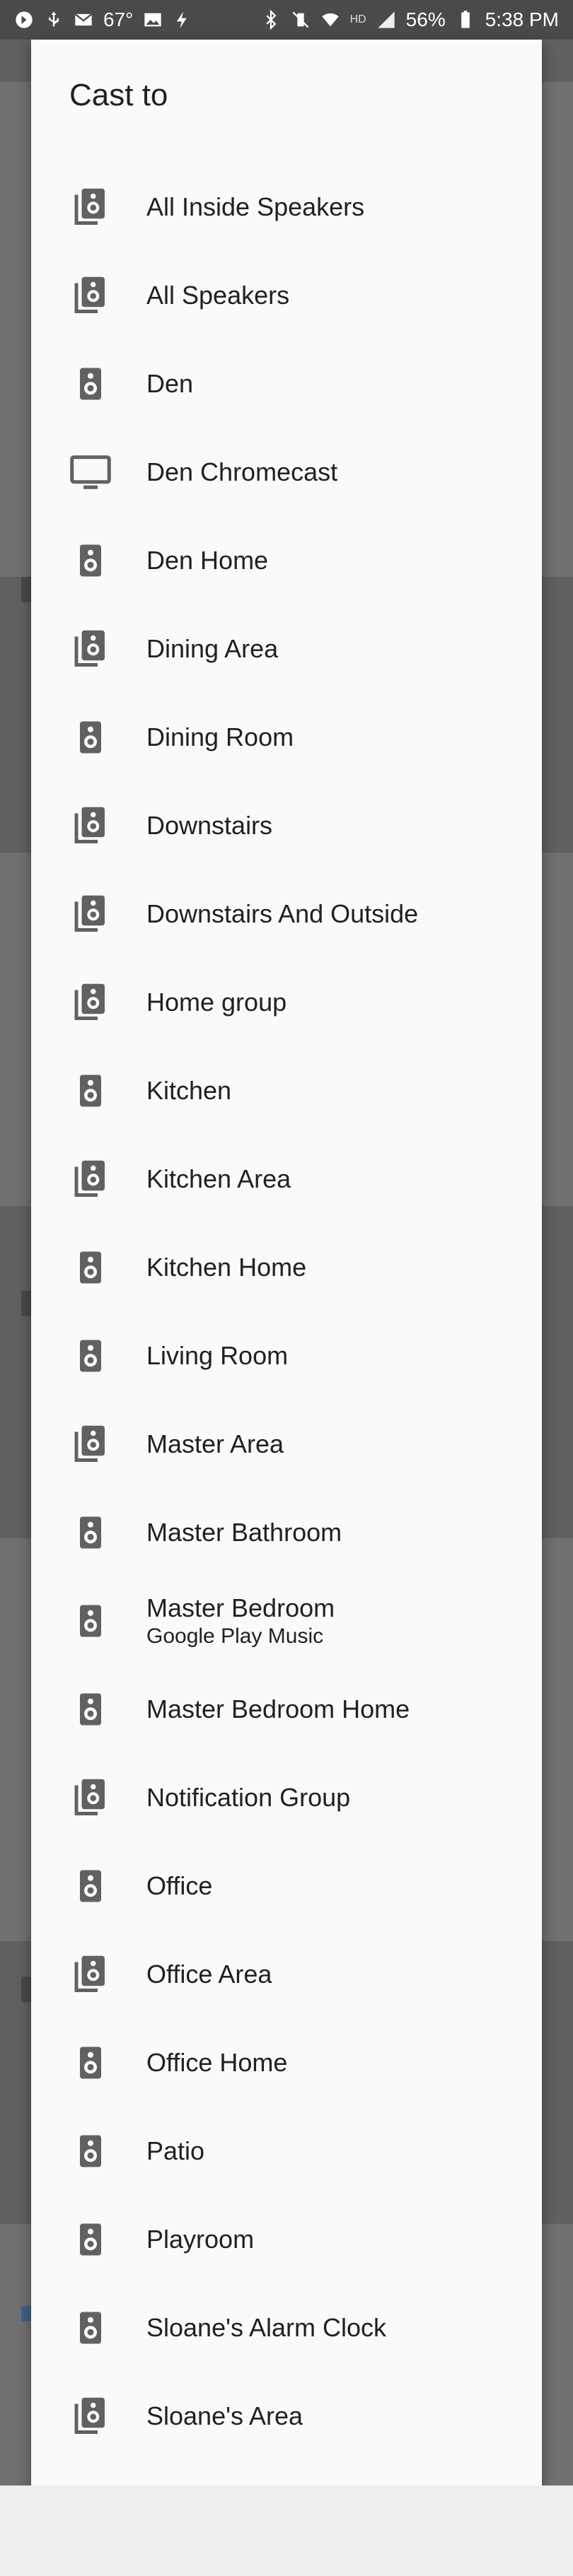  I want to click on cast-device-text: Master Bathroom, so click(244, 1533).